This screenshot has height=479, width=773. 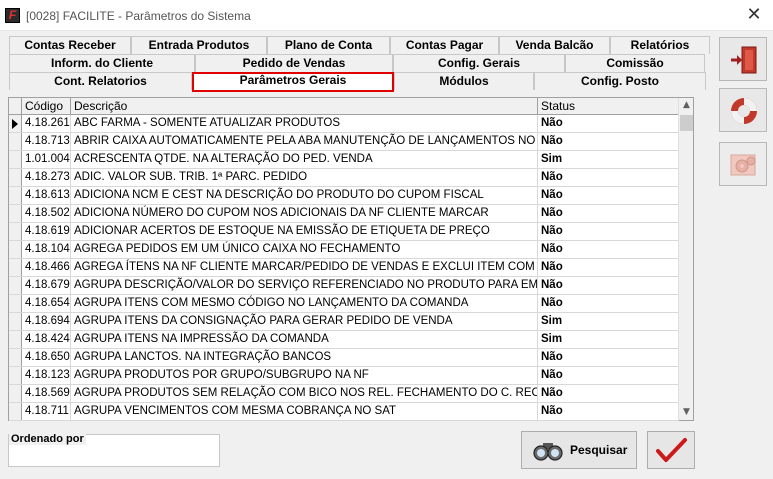 I want to click on code-cell: 4.18.694, so click(x=46, y=321).